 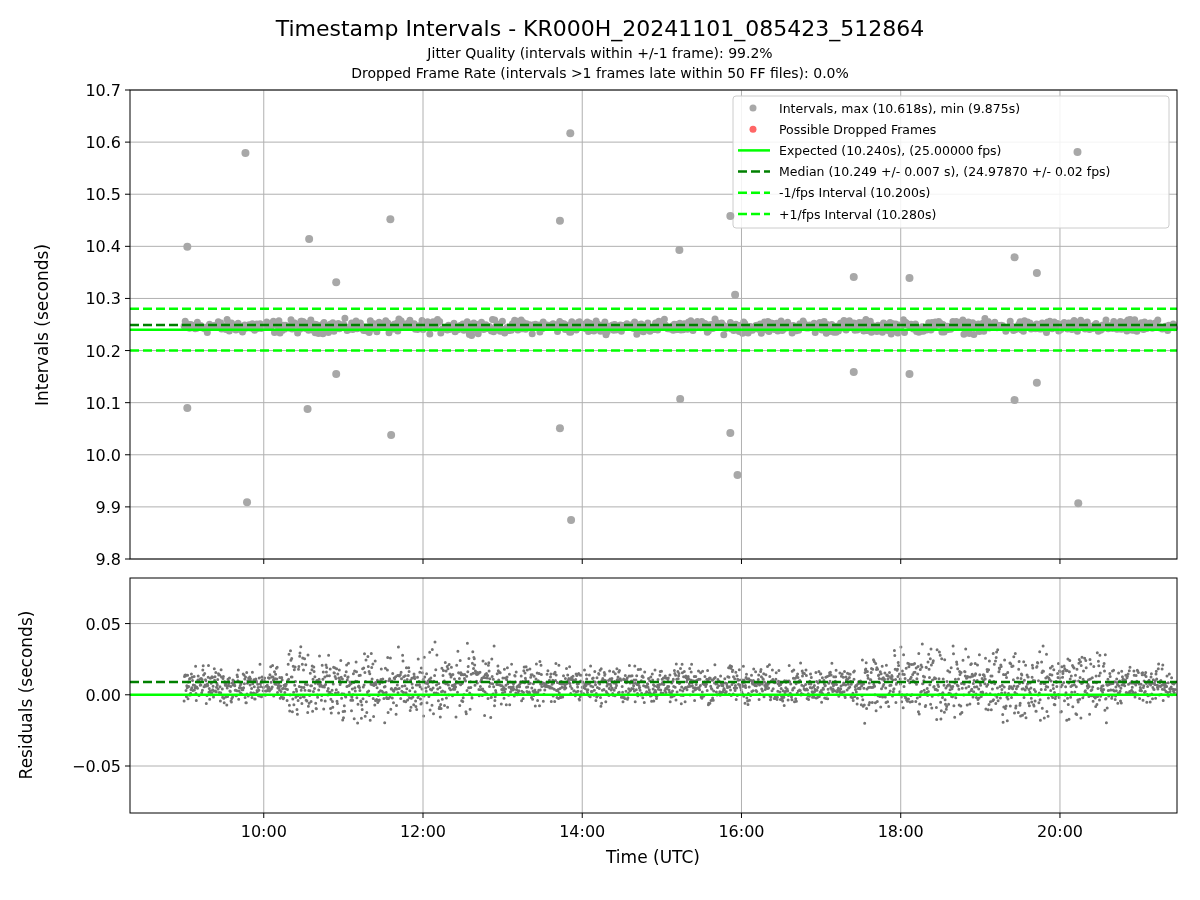 What do you see at coordinates (263, 831) in the screenshot?
I see `x-tick-label: 10:00` at bounding box center [263, 831].